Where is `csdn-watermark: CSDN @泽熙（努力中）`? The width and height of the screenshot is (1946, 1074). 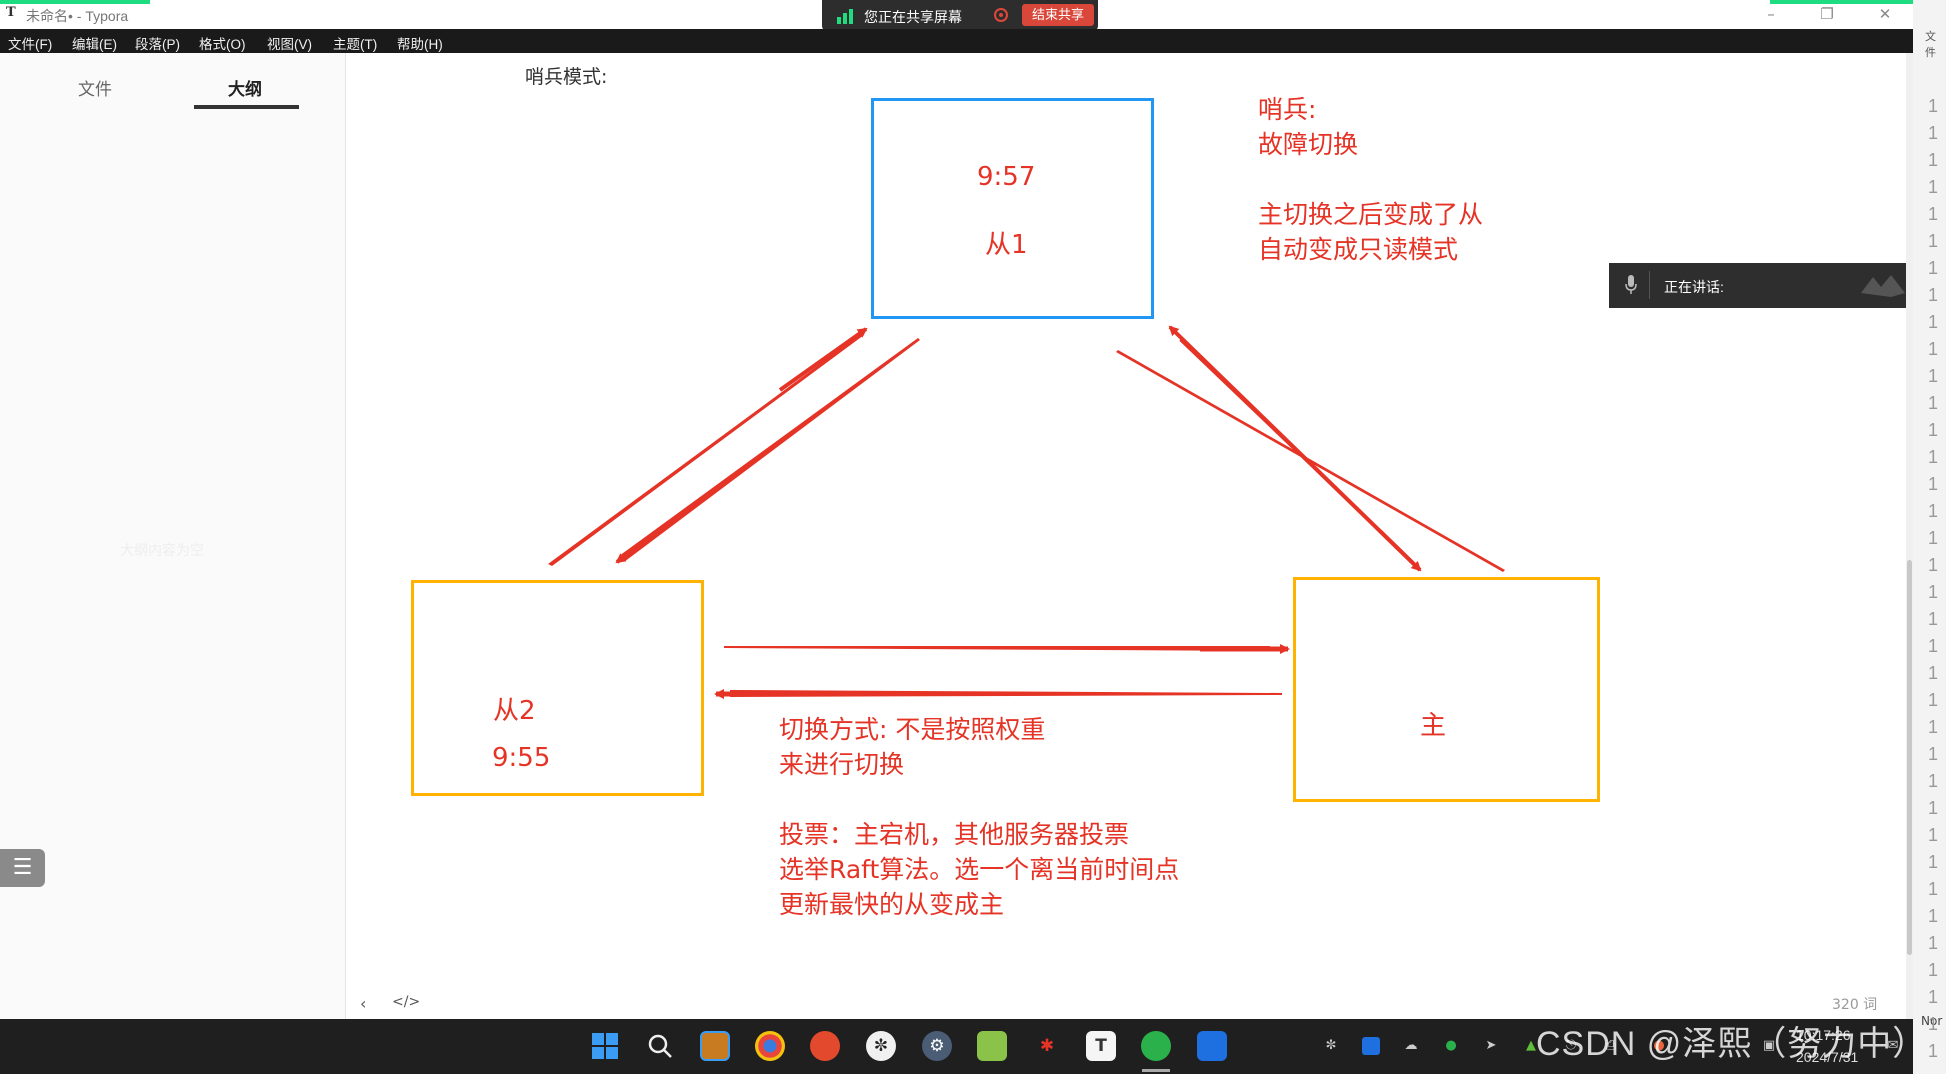 csdn-watermark: CSDN @泽熙（努力中） is located at coordinates (1732, 1044).